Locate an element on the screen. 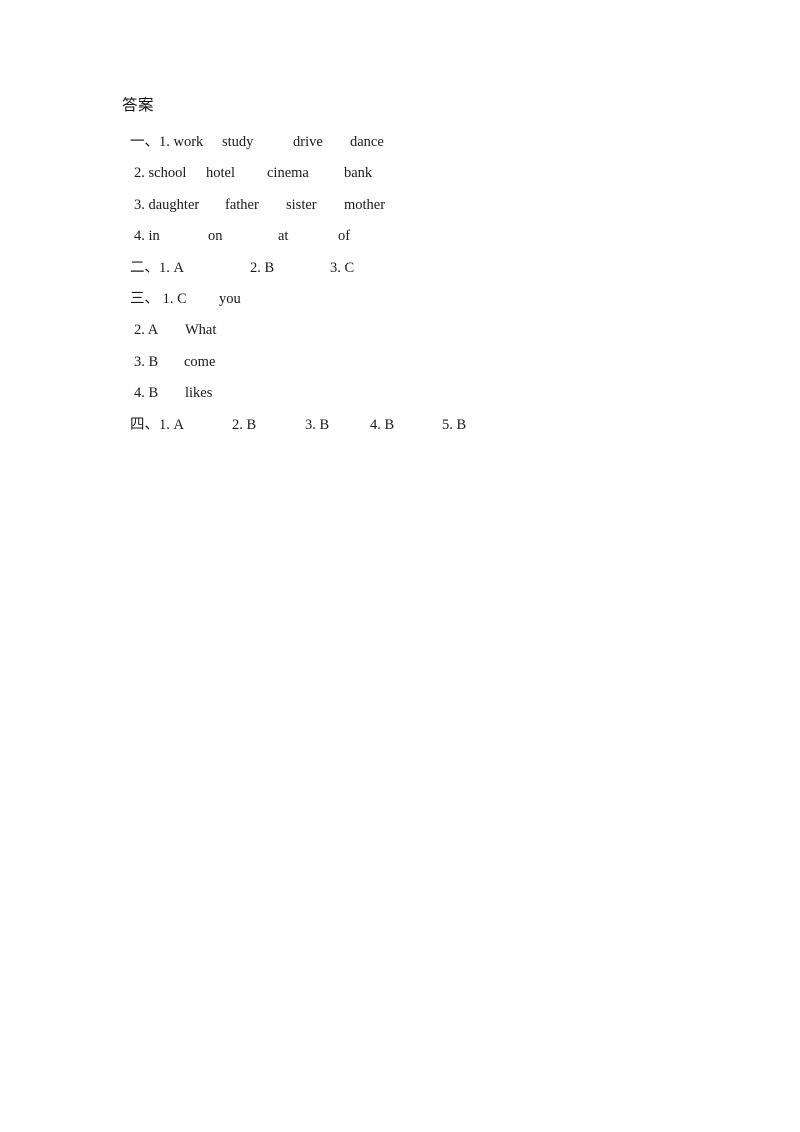 Image resolution: width=800 pixels, height=1132 pixels. answer-line: 一、1. work study drive dance is located at coordinates (402, 142).